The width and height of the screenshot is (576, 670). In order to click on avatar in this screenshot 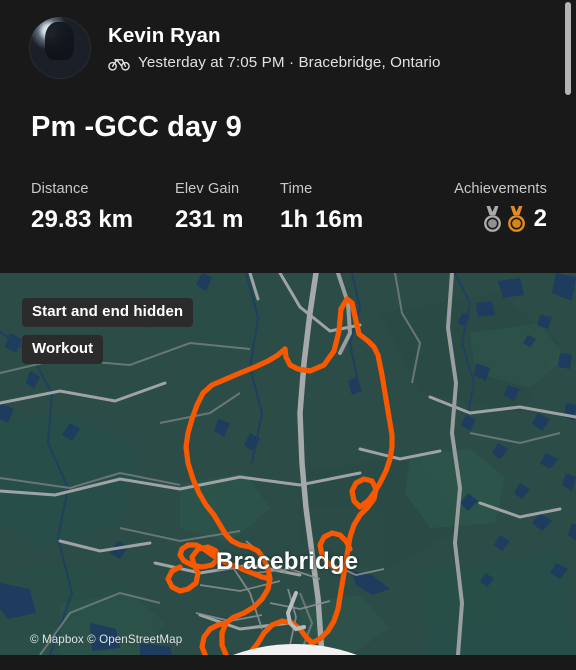, I will do `click(60, 48)`.